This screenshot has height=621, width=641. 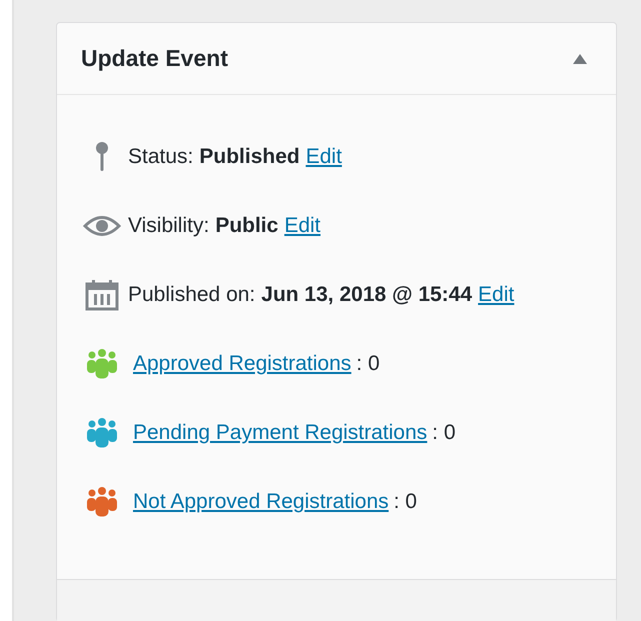 What do you see at coordinates (161, 157) in the screenshot?
I see `meta-label: Status:` at bounding box center [161, 157].